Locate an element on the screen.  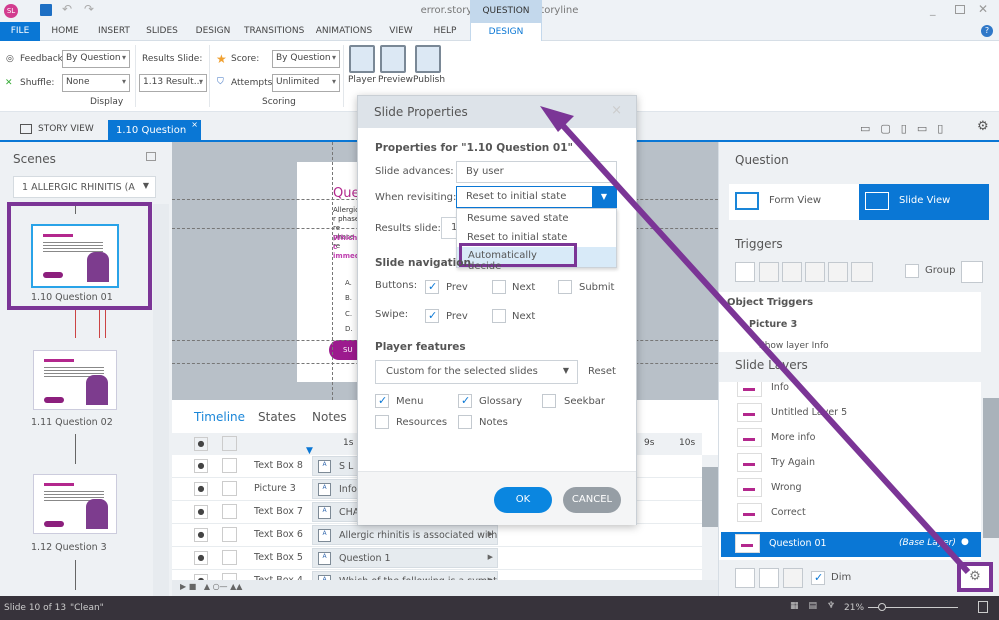
tab-active-slide: 1.10 Question ...× is located at coordinates (154, 133).